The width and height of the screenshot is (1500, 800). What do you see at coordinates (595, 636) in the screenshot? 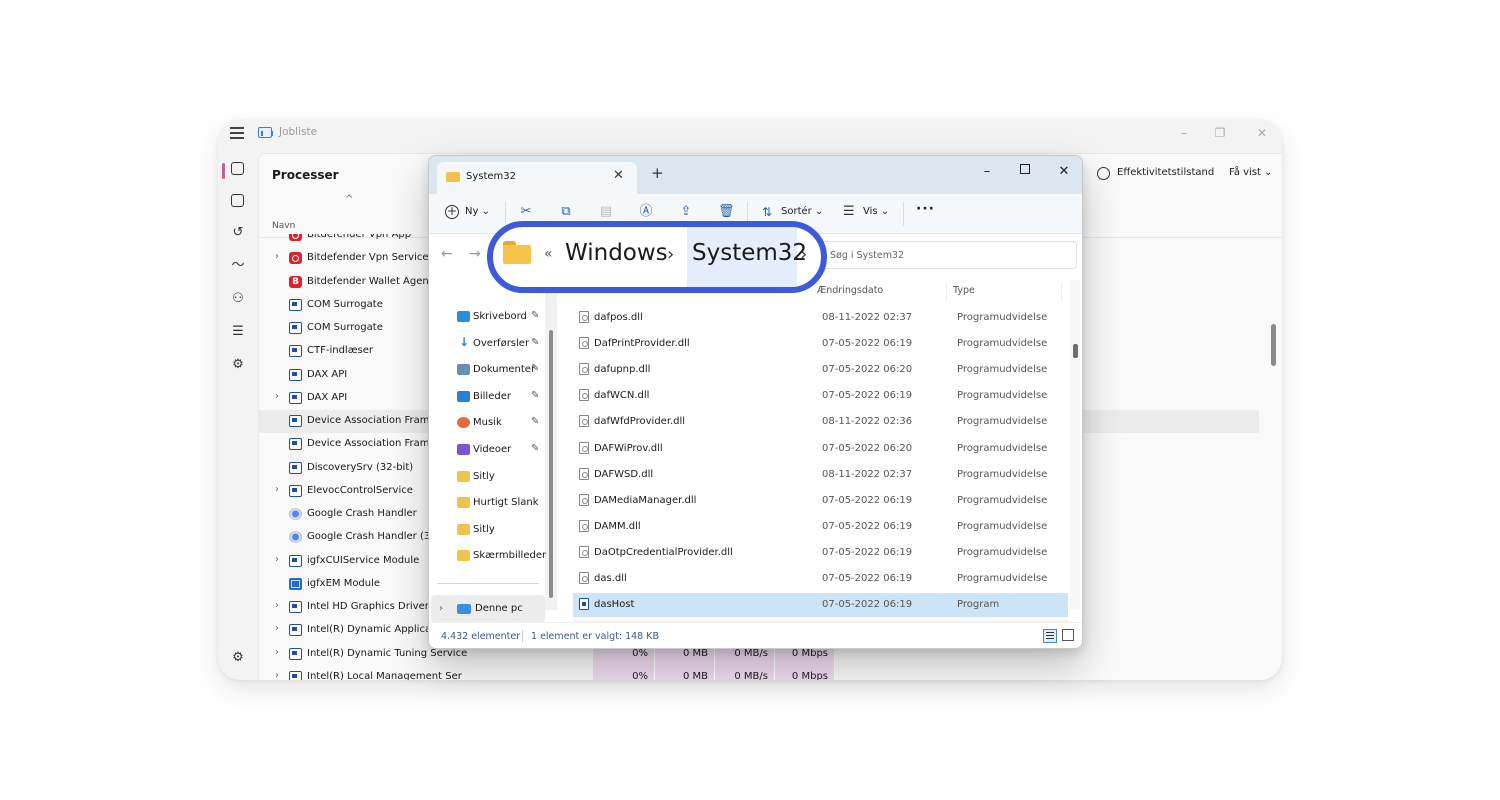
I see `selection-info: 1 element er valgt: 148 KB` at bounding box center [595, 636].